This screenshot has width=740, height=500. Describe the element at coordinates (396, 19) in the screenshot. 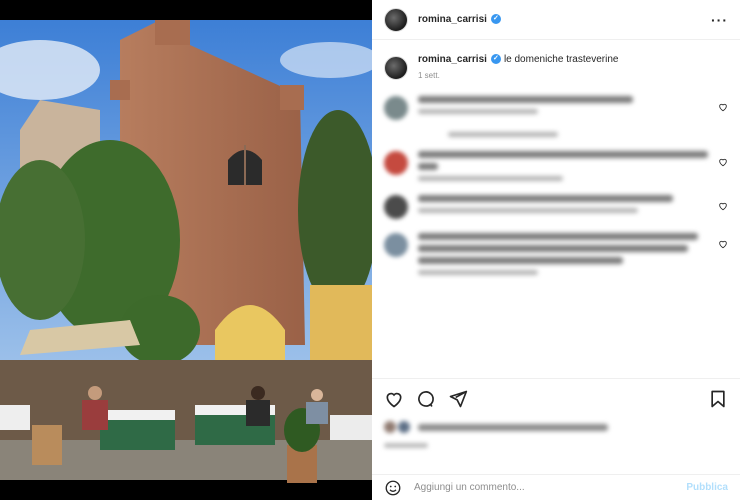

I see `avatar` at that location.